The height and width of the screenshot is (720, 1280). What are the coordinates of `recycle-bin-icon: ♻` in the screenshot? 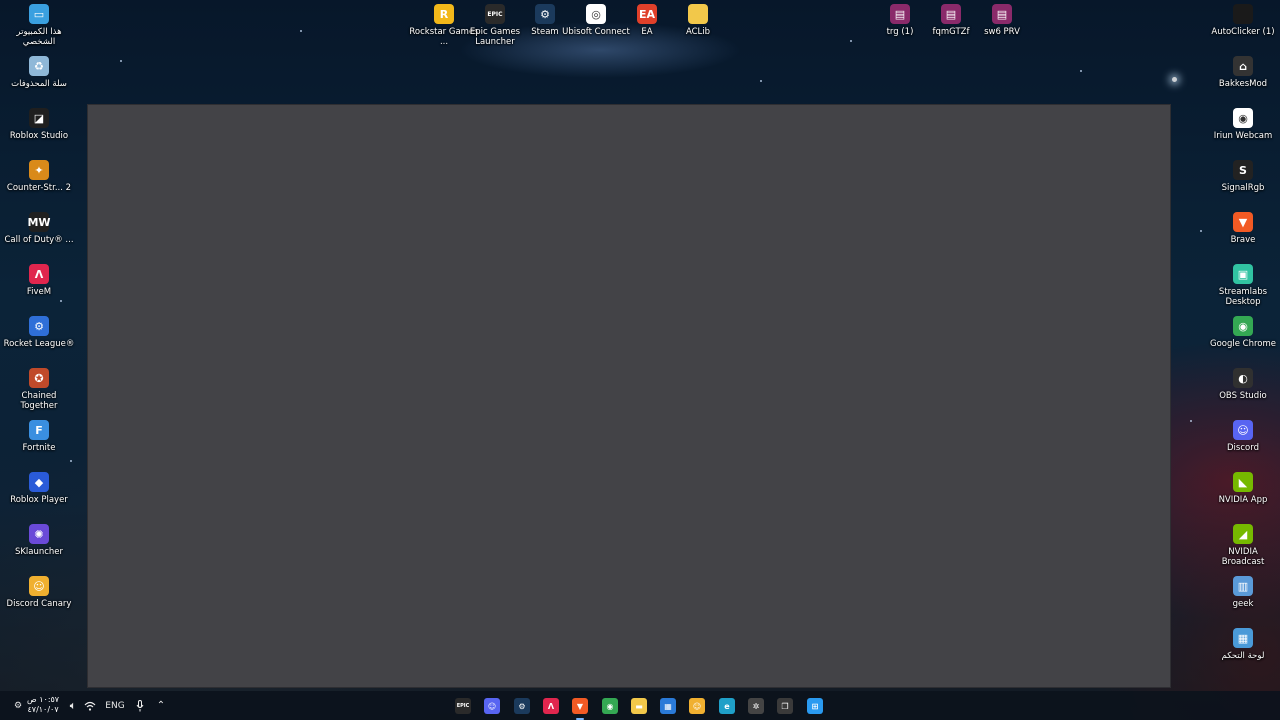 It's located at (39, 66).